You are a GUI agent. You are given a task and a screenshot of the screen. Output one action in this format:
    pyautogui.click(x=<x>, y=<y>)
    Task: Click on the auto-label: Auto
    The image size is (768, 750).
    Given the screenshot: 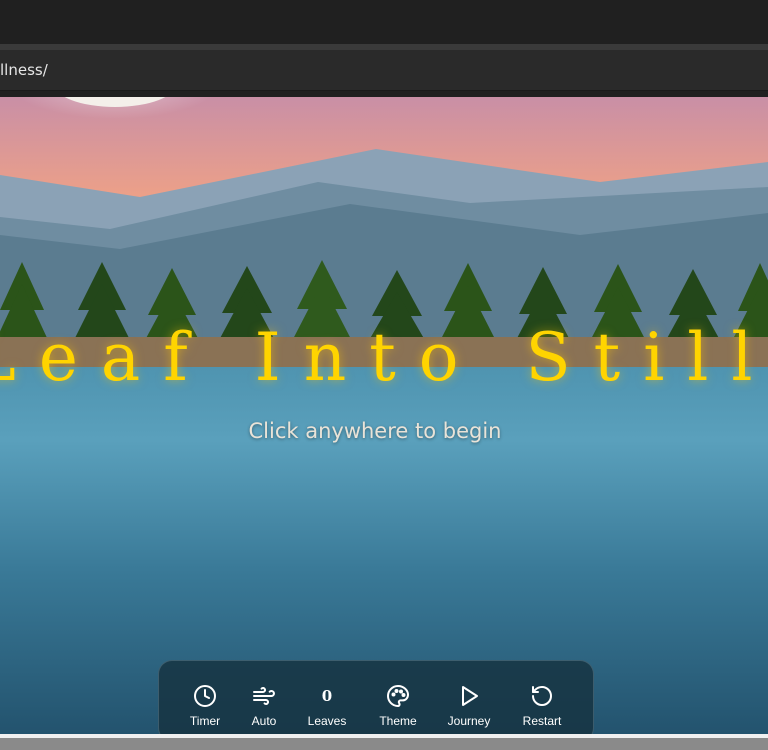 What is the action you would take?
    pyautogui.click(x=264, y=721)
    